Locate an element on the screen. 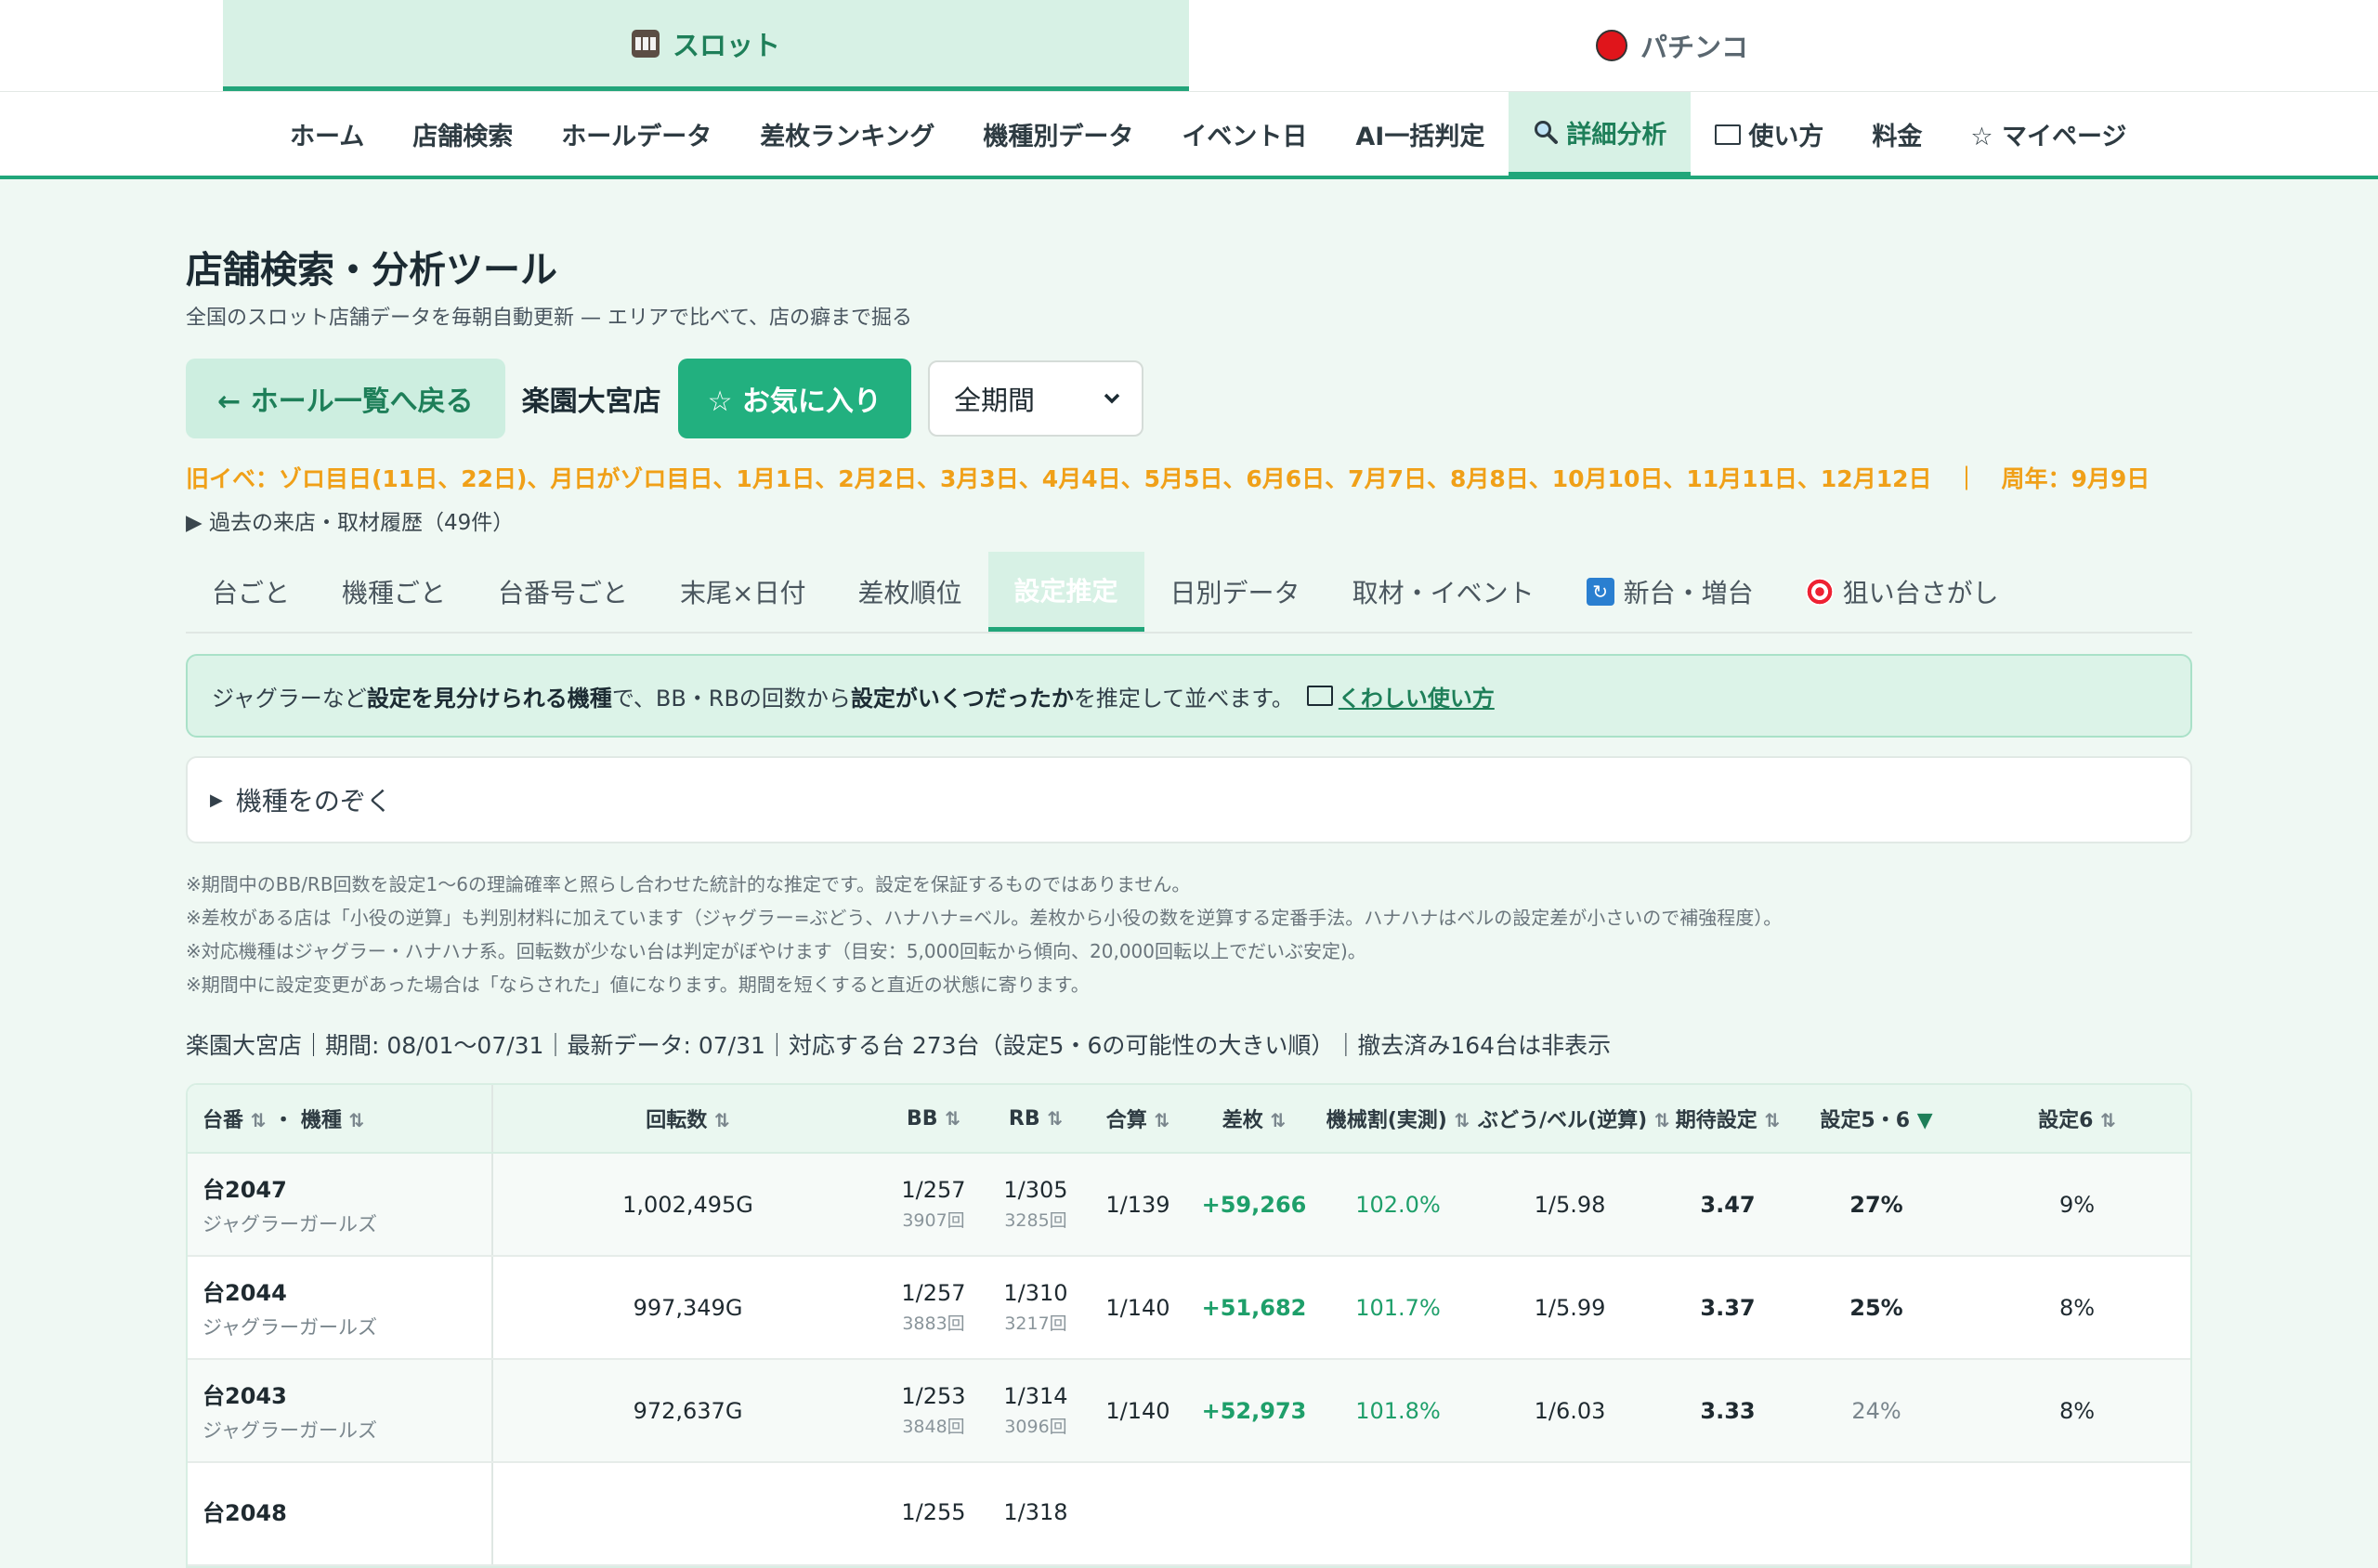 The width and height of the screenshot is (2378, 1568). subtab-new-machines: ↻ 新台・増台 is located at coordinates (1670, 592).